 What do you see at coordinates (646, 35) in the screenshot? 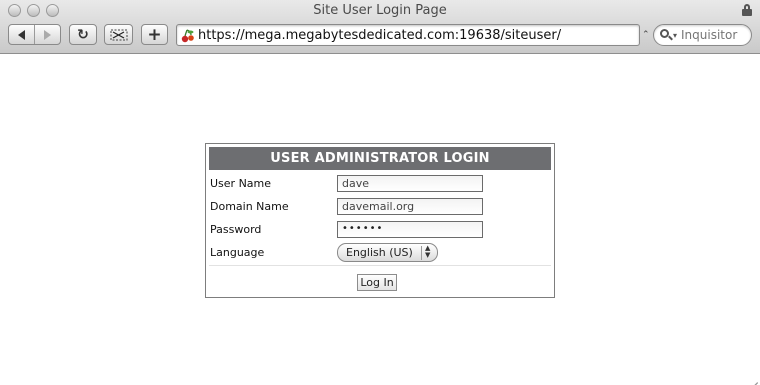
I see `chevron-up-icon: ⌃` at bounding box center [646, 35].